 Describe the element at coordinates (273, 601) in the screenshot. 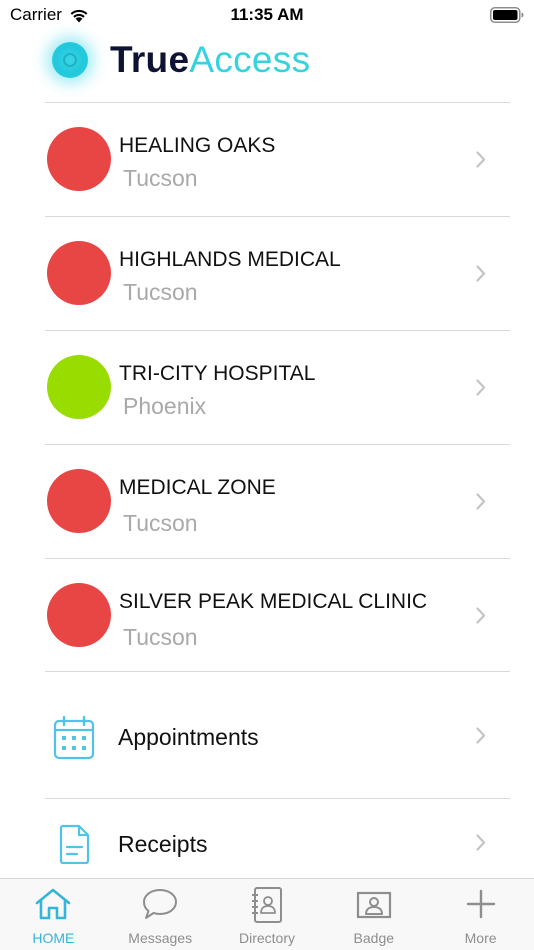

I see `facility-name: SILVER PEAK MEDICAL CLINIC` at that location.